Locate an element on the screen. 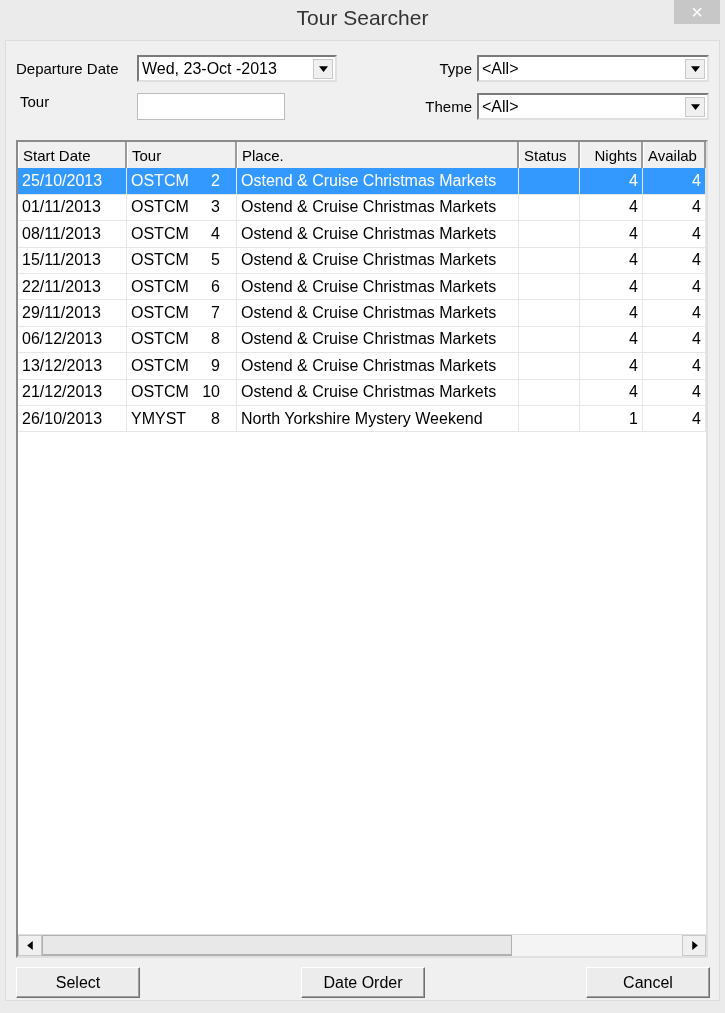 The width and height of the screenshot is (725, 1013). table-cell: North Yorkshire Mystery Weekend is located at coordinates (378, 419).